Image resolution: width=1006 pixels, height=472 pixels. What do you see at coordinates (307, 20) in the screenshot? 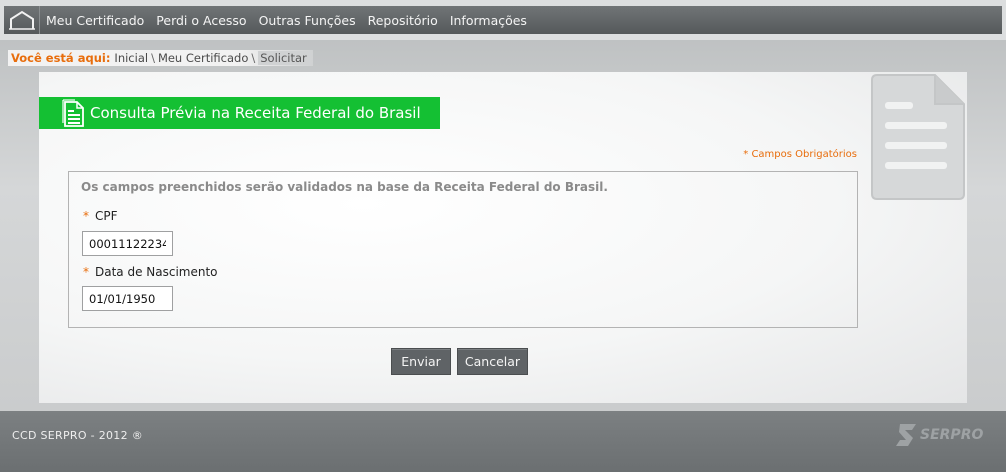
I see `nav-outras-funcoes: Outras Funções` at bounding box center [307, 20].